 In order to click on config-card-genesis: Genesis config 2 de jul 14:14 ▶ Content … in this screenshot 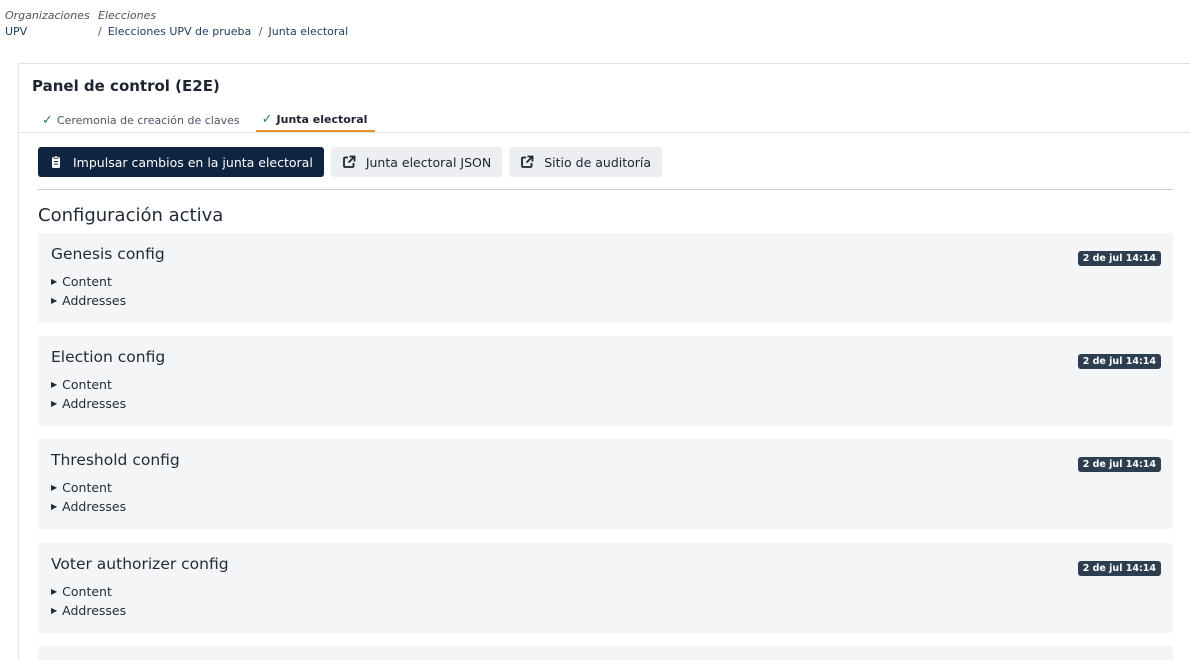, I will do `click(605, 278)`.